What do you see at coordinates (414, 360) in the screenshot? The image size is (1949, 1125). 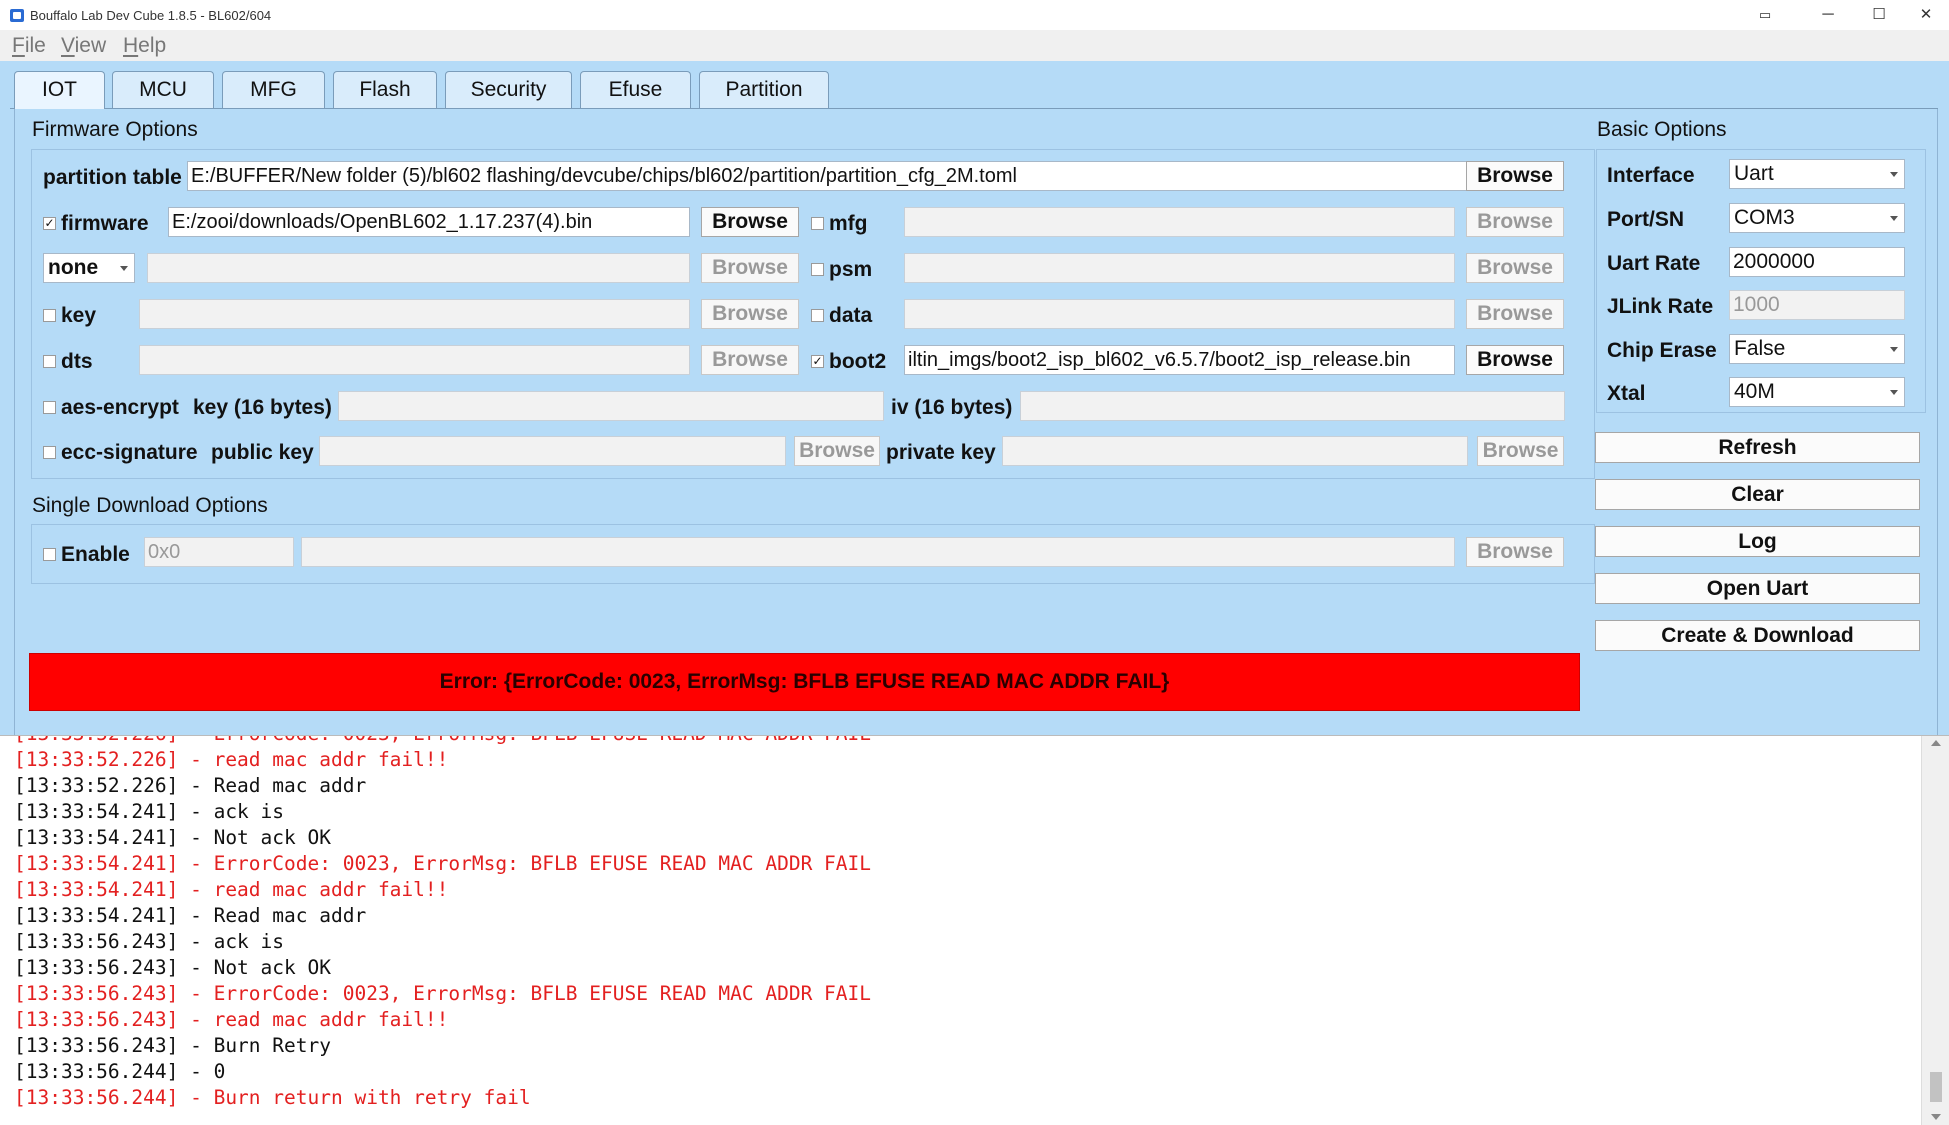 I see `dts-input` at bounding box center [414, 360].